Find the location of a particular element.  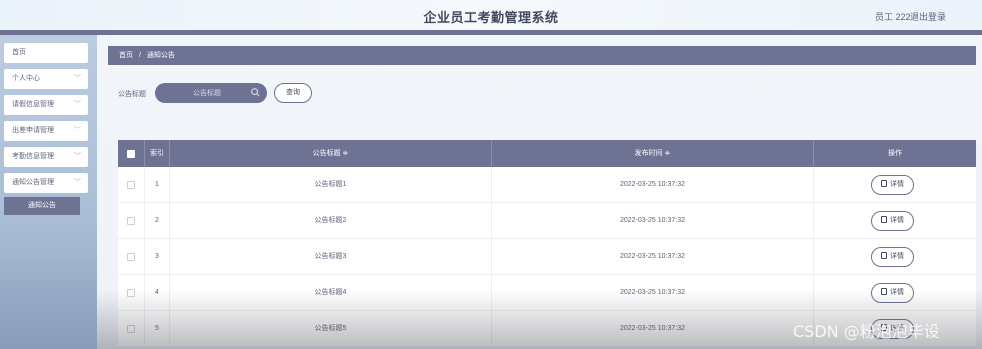

sidebar-item-label: 出差申请管理 is located at coordinates (33, 130).